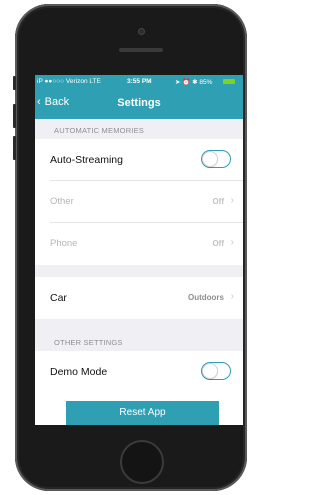  I want to click on status-time: 3:55 PM, so click(139, 81).